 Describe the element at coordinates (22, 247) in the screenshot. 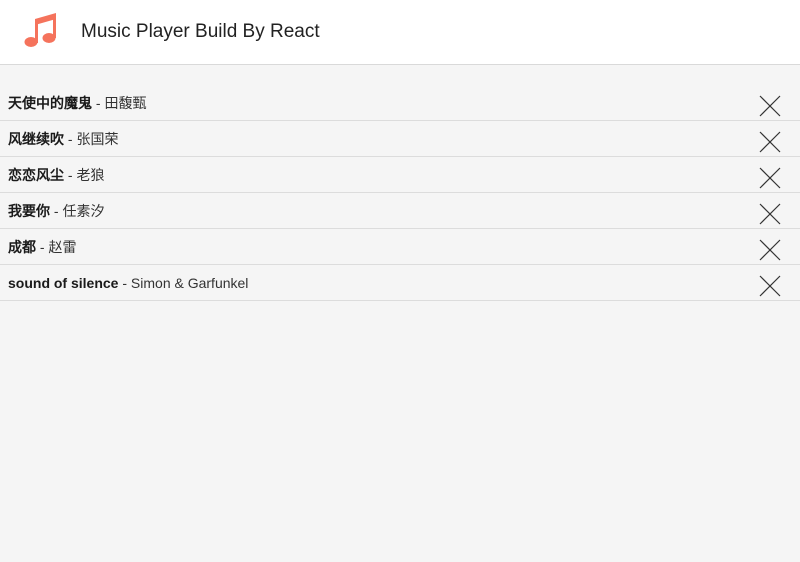

I see `song-title: 成都` at that location.